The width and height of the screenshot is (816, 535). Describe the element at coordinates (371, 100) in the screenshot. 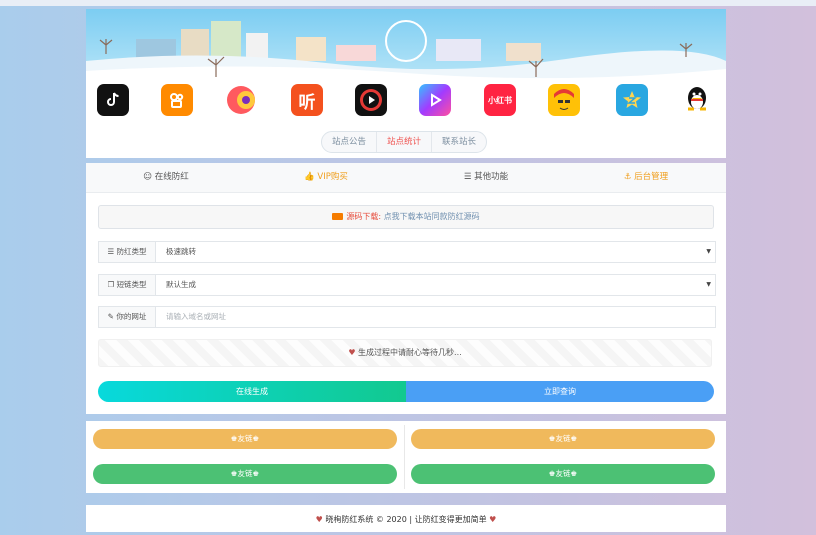

I see `video-play-icon` at that location.